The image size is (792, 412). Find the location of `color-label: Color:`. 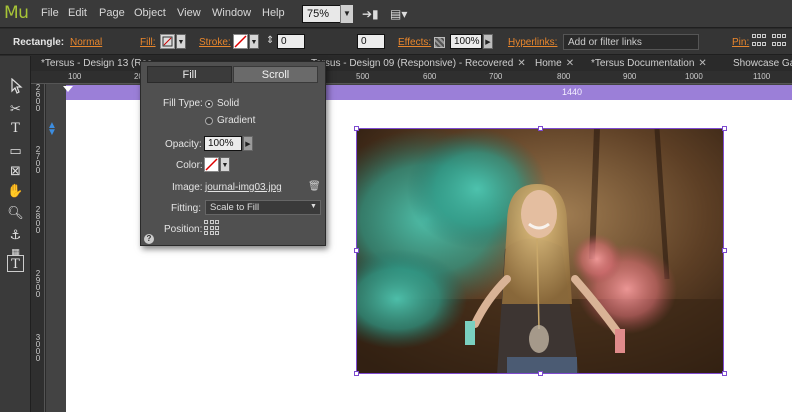

color-label: Color: is located at coordinates (189, 165).